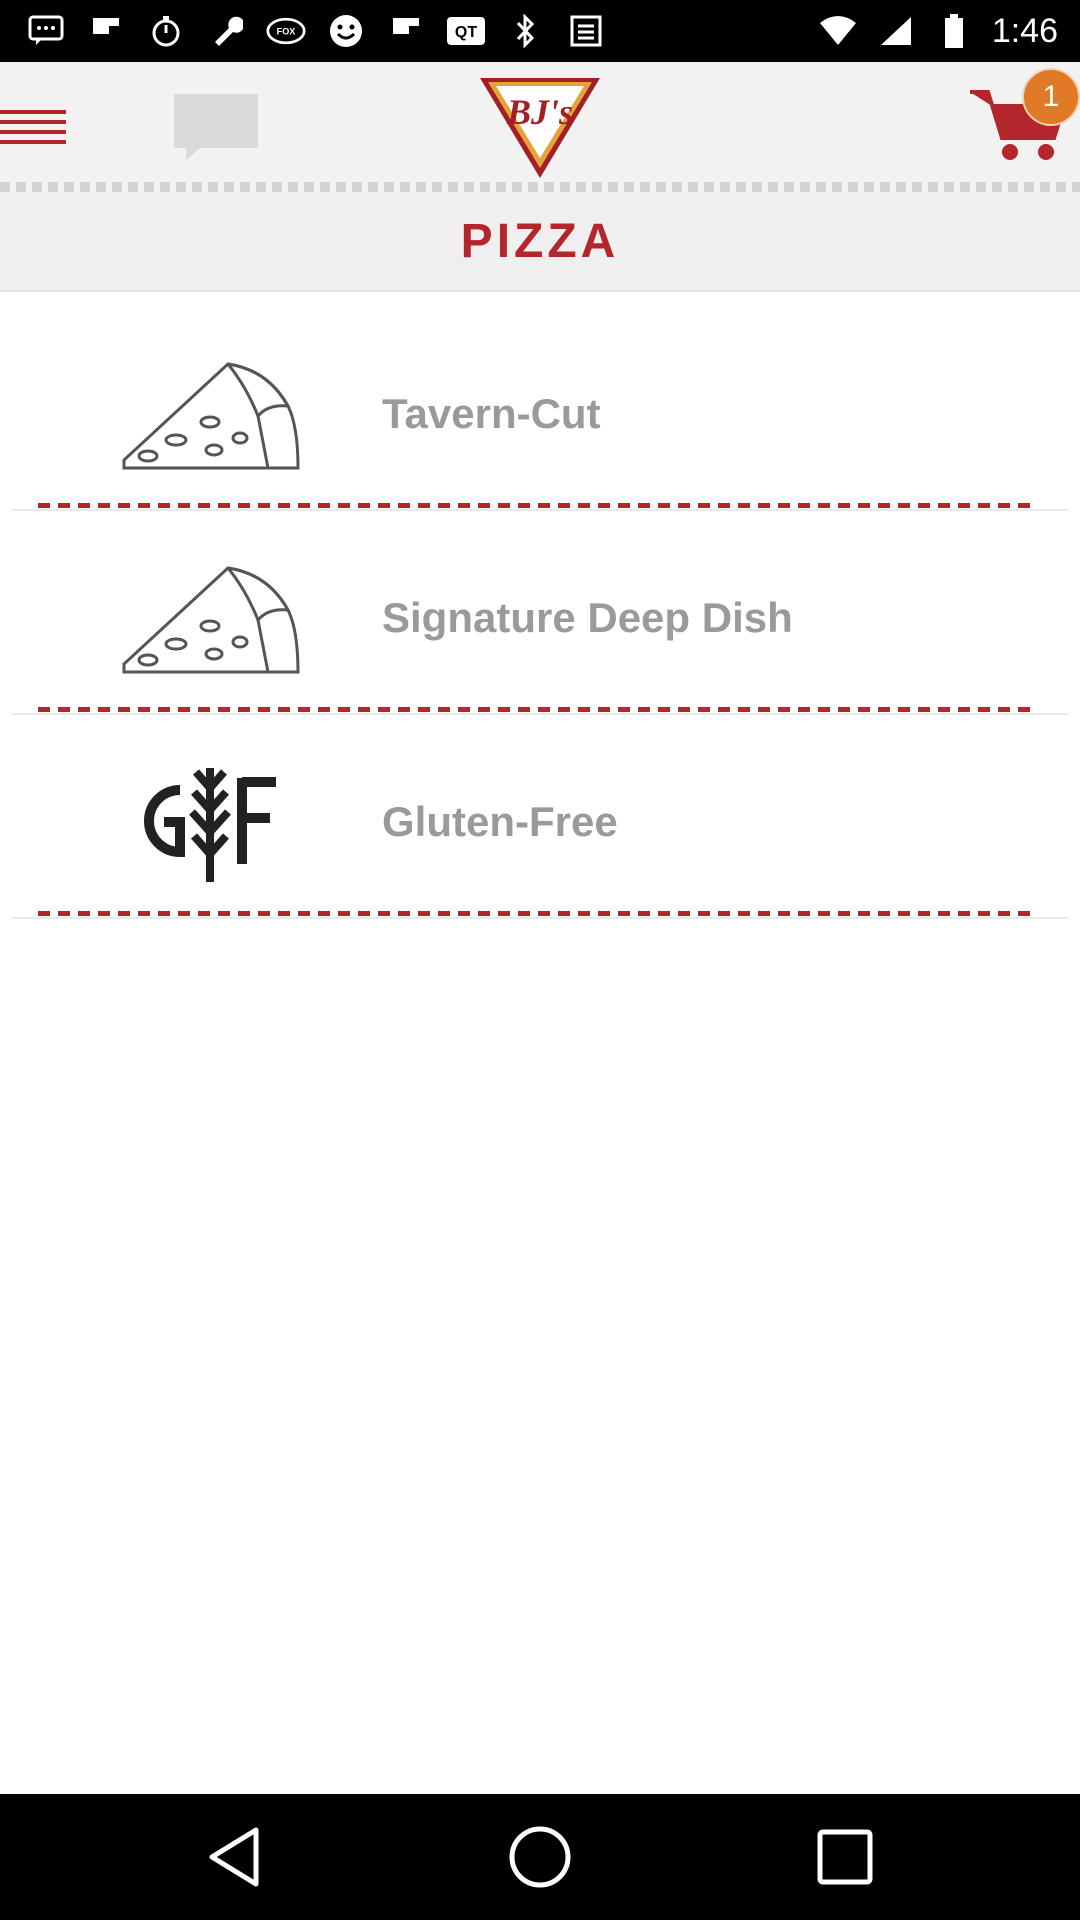 The height and width of the screenshot is (1920, 1080). I want to click on status-bar: FOX QT 1:46, so click(540, 31).